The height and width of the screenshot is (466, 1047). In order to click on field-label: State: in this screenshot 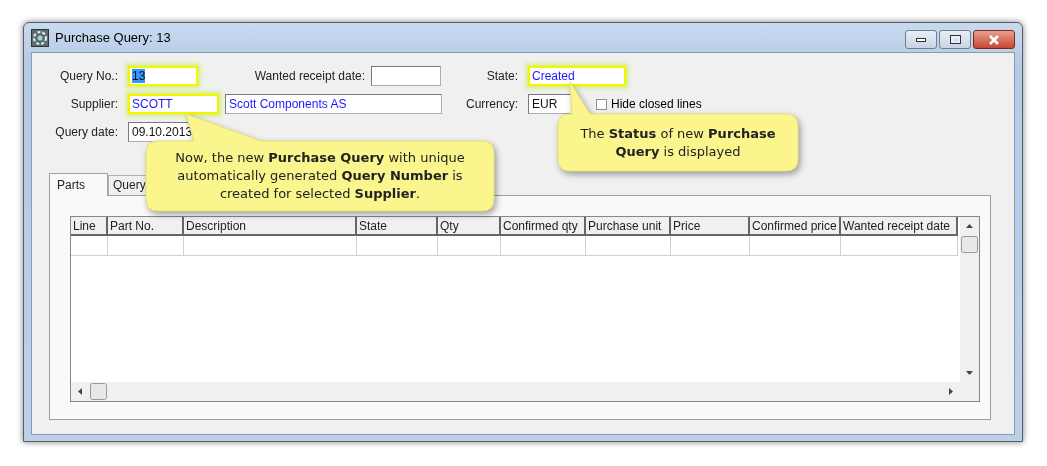, I will do `click(502, 76)`.